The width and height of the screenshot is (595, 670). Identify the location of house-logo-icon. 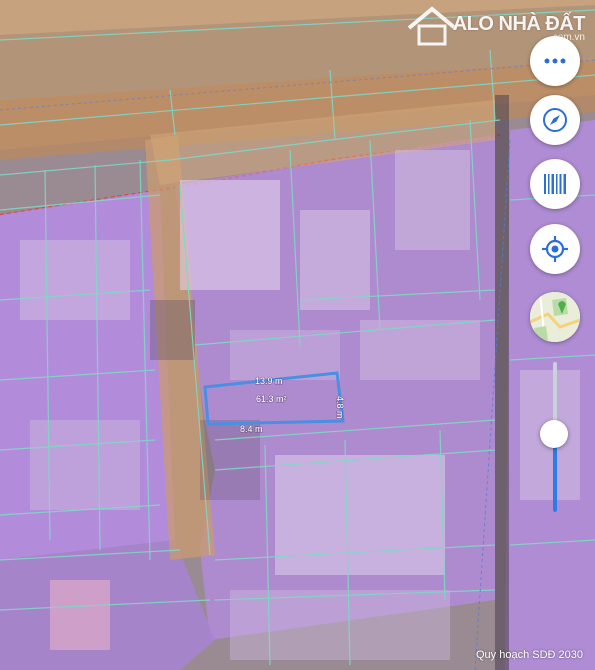
(432, 26).